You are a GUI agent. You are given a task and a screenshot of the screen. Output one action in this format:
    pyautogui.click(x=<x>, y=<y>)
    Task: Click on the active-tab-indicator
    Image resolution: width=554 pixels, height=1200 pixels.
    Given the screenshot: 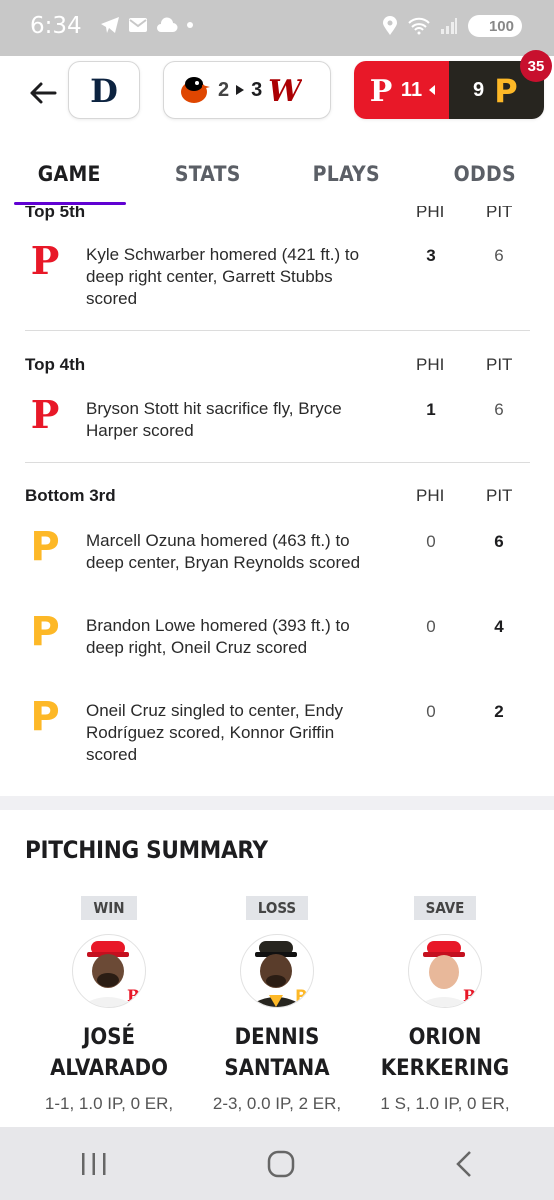 What is the action you would take?
    pyautogui.click(x=70, y=203)
    